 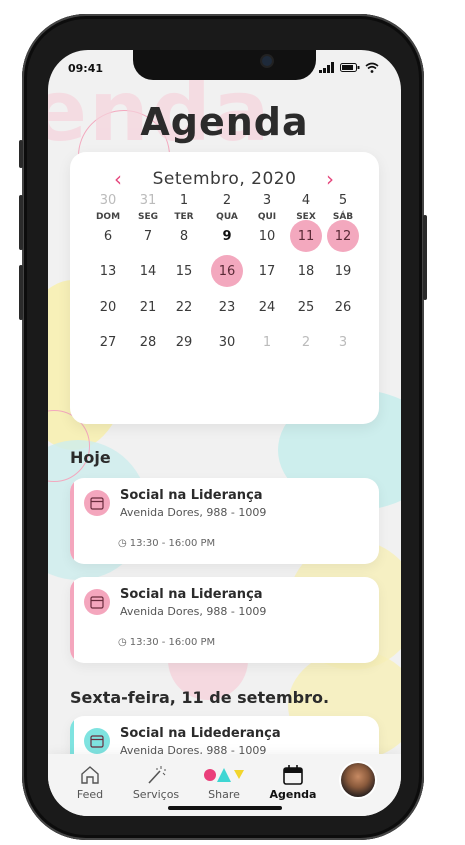 I want to click on calendar-day: 18, so click(x=306, y=271).